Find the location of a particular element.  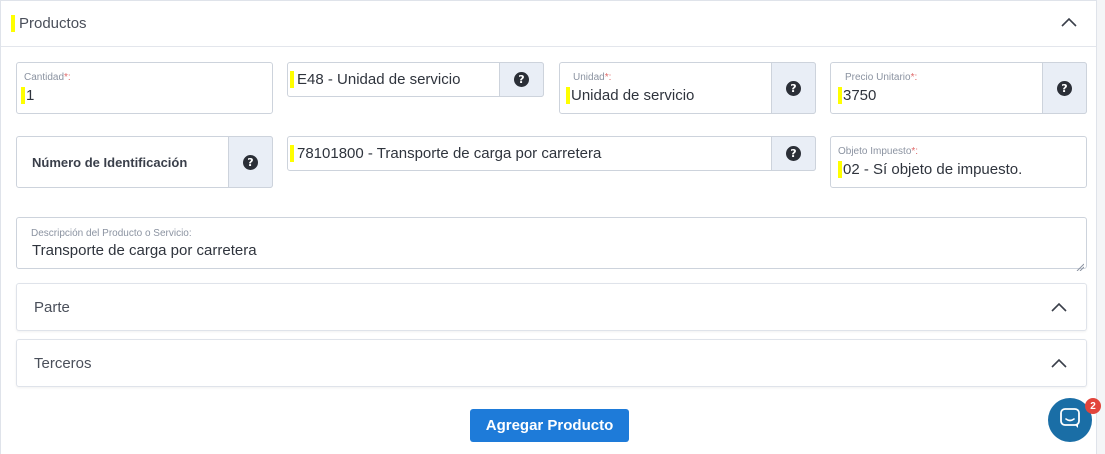

precio-unitario-value: 3750 is located at coordinates (857, 95).